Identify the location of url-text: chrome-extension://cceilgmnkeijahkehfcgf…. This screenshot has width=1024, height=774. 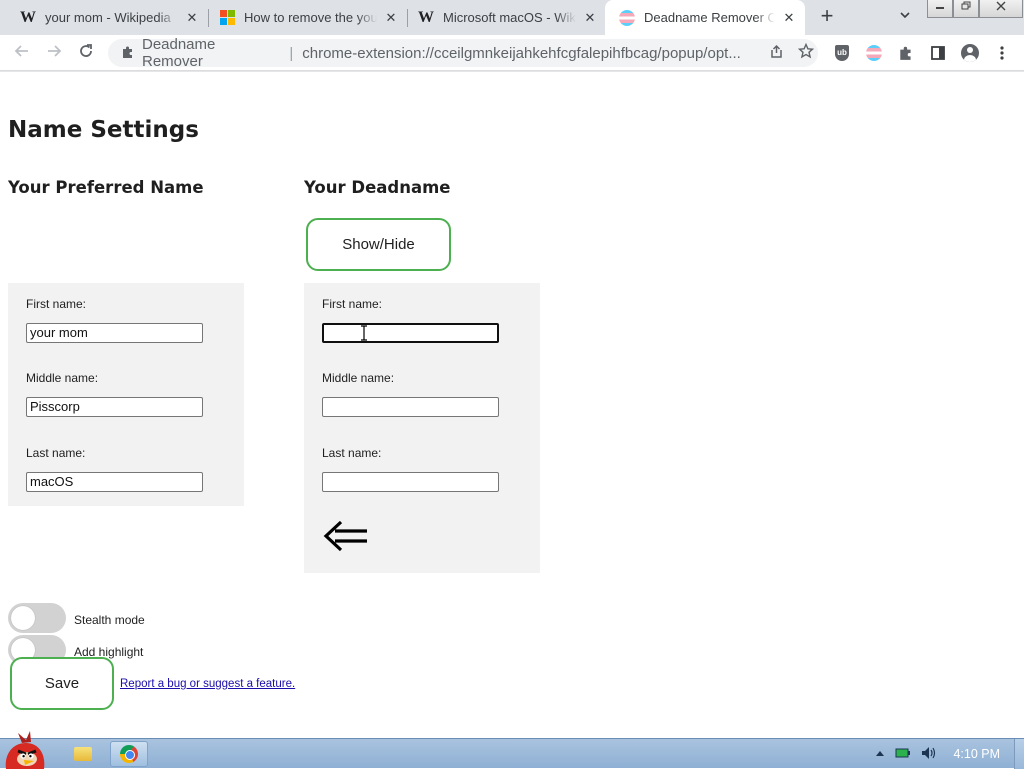
(530, 53).